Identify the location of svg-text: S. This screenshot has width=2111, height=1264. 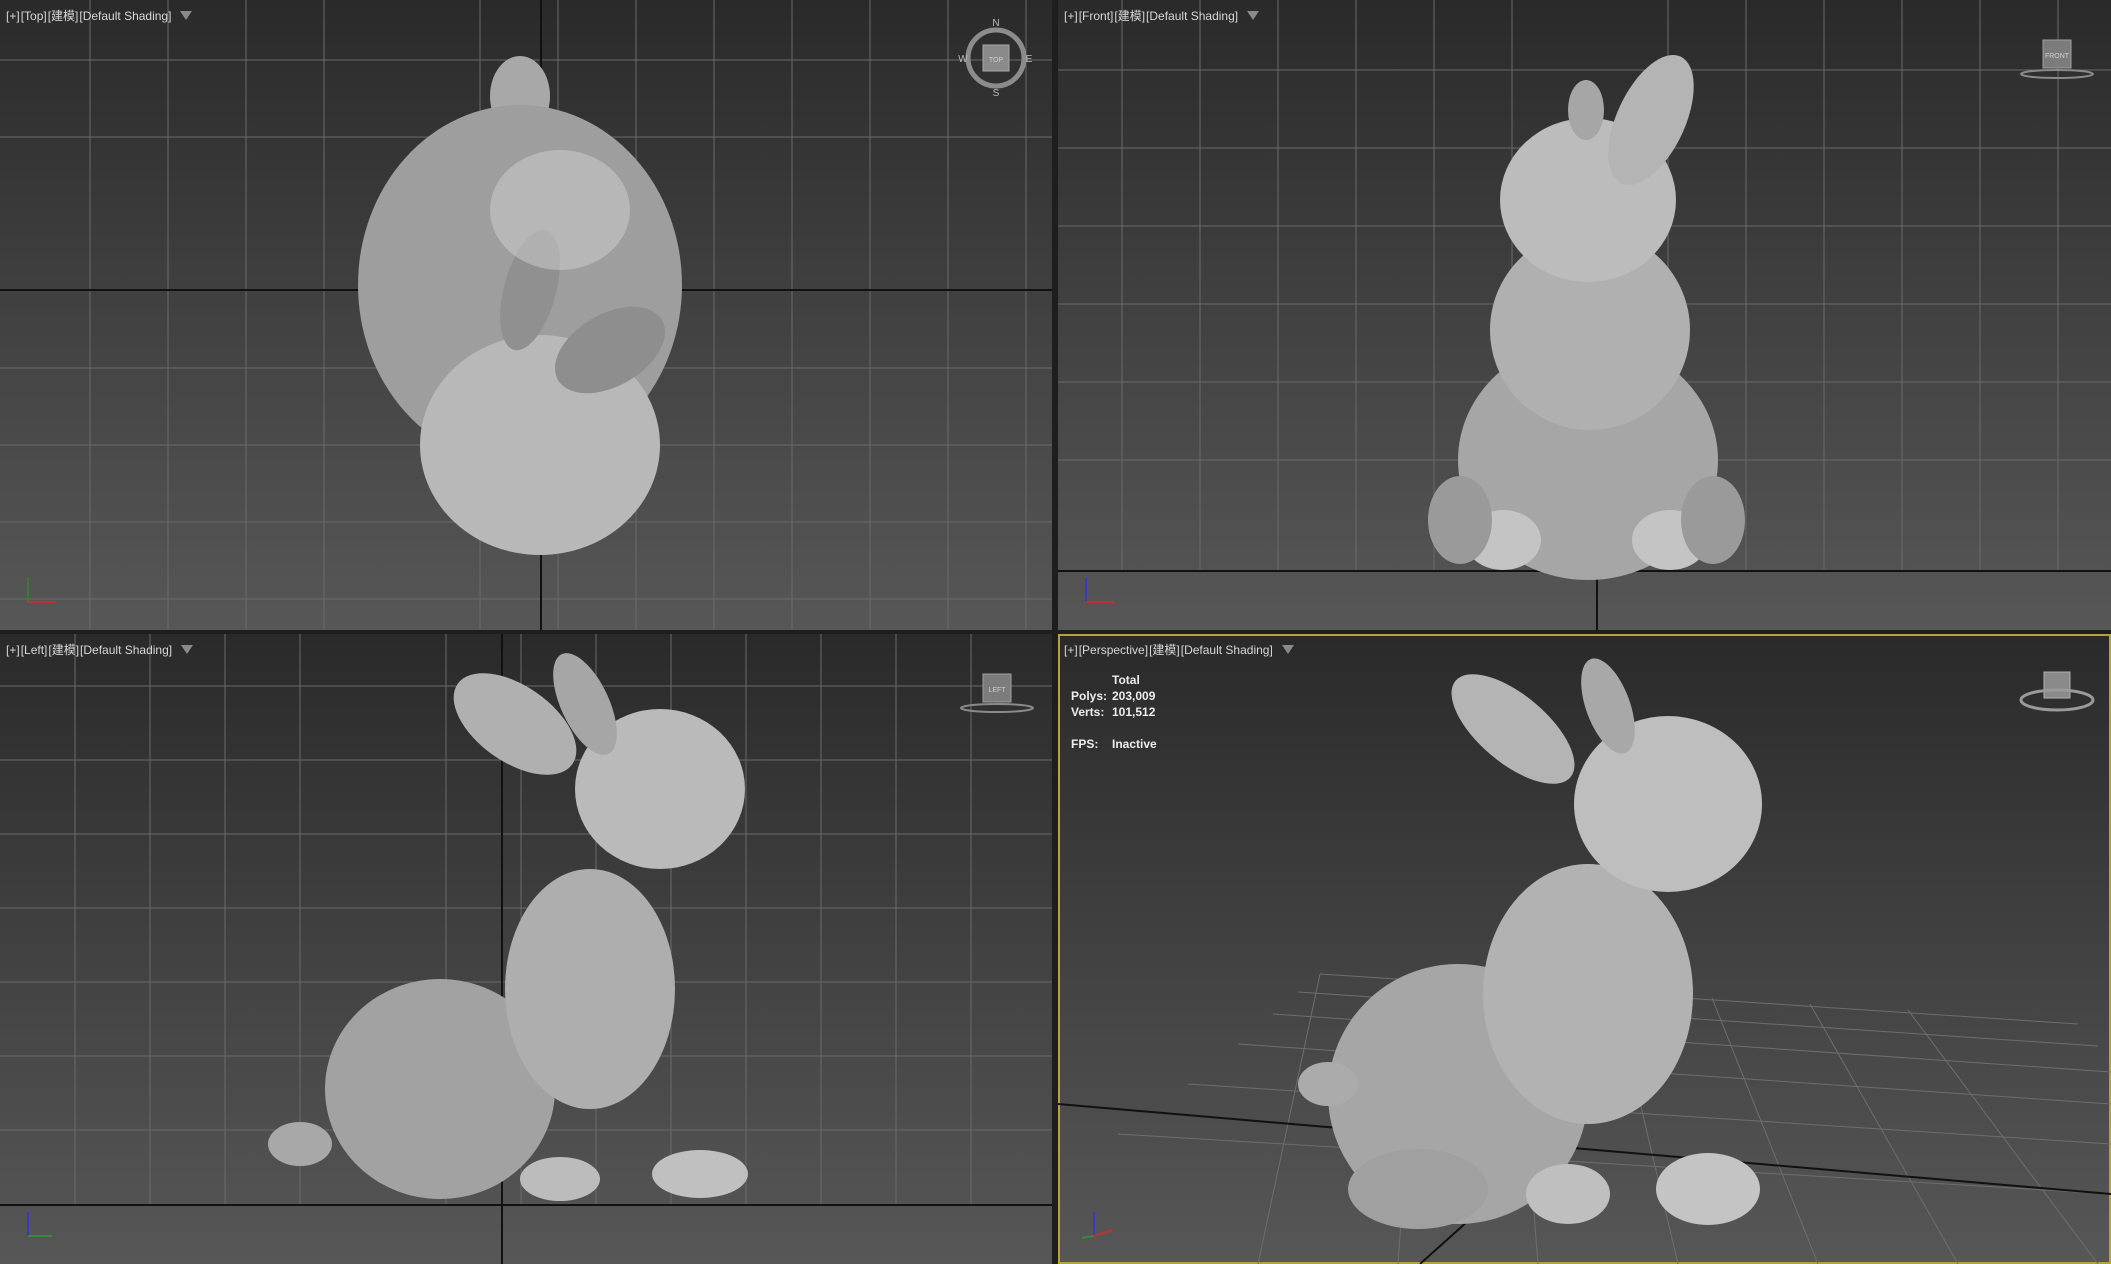
(996, 93).